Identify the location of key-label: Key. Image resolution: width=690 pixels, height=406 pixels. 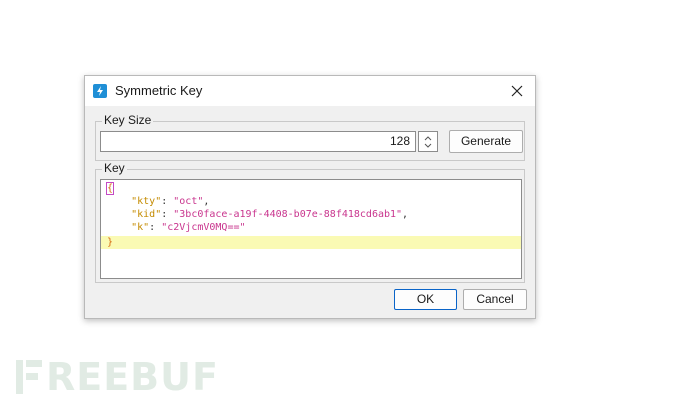
(114, 168).